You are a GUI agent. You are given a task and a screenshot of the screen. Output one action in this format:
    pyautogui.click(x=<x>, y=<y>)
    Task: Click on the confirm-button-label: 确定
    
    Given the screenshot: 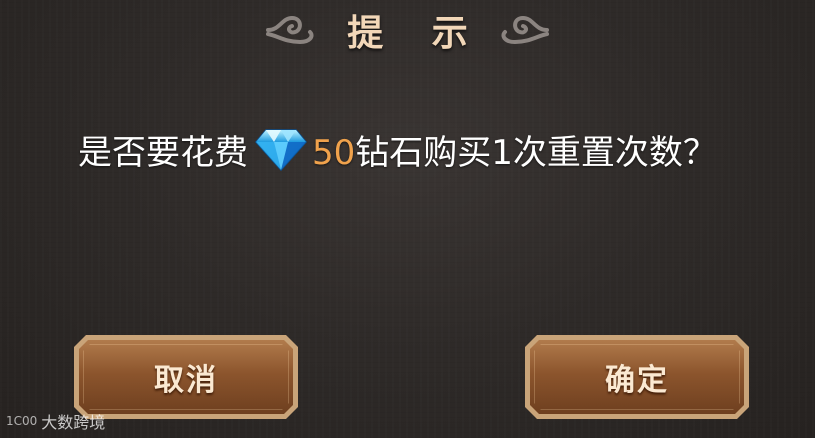 What is the action you would take?
    pyautogui.click(x=637, y=380)
    